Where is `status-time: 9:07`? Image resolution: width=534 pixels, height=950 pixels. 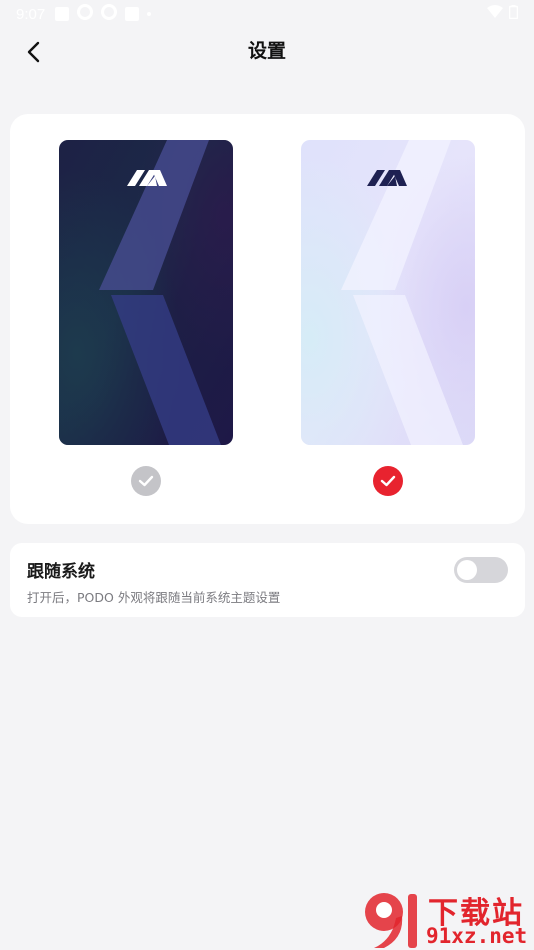
status-time: 9:07 is located at coordinates (31, 14).